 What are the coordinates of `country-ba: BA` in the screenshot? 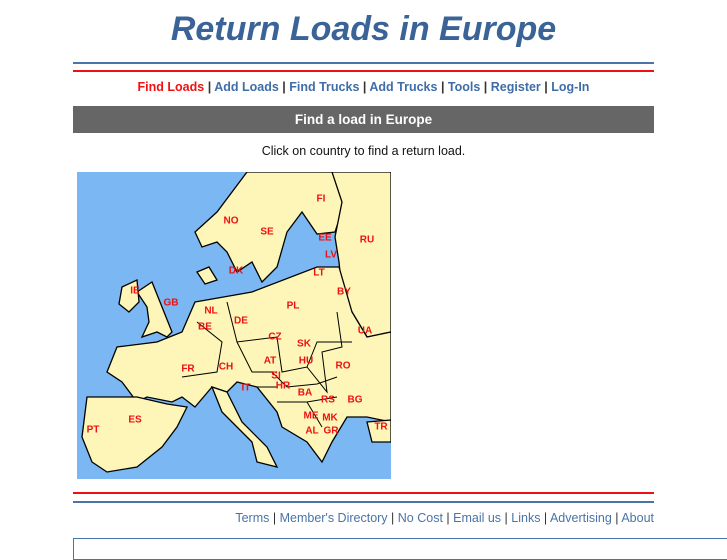 It's located at (305, 393).